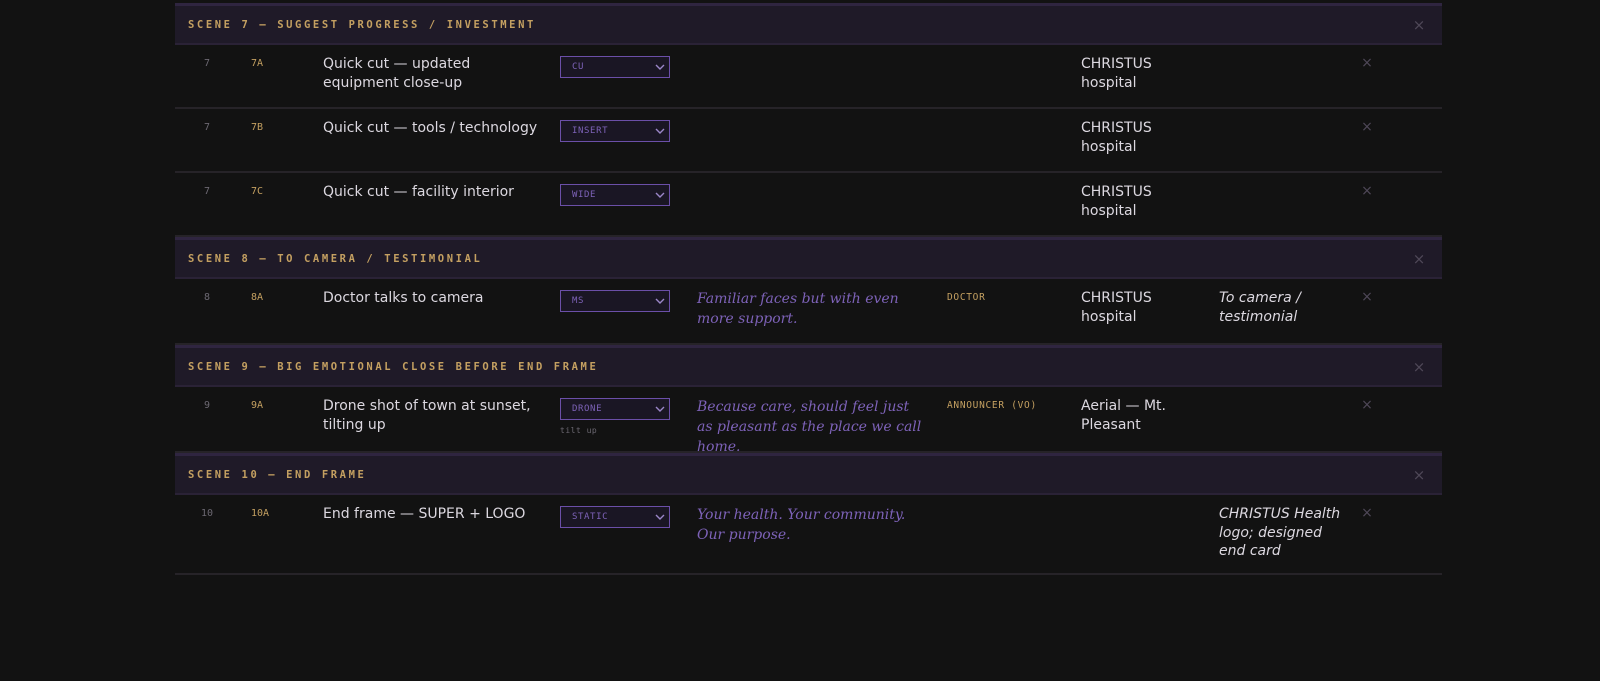  I want to click on shot-number: 7C, so click(257, 191).